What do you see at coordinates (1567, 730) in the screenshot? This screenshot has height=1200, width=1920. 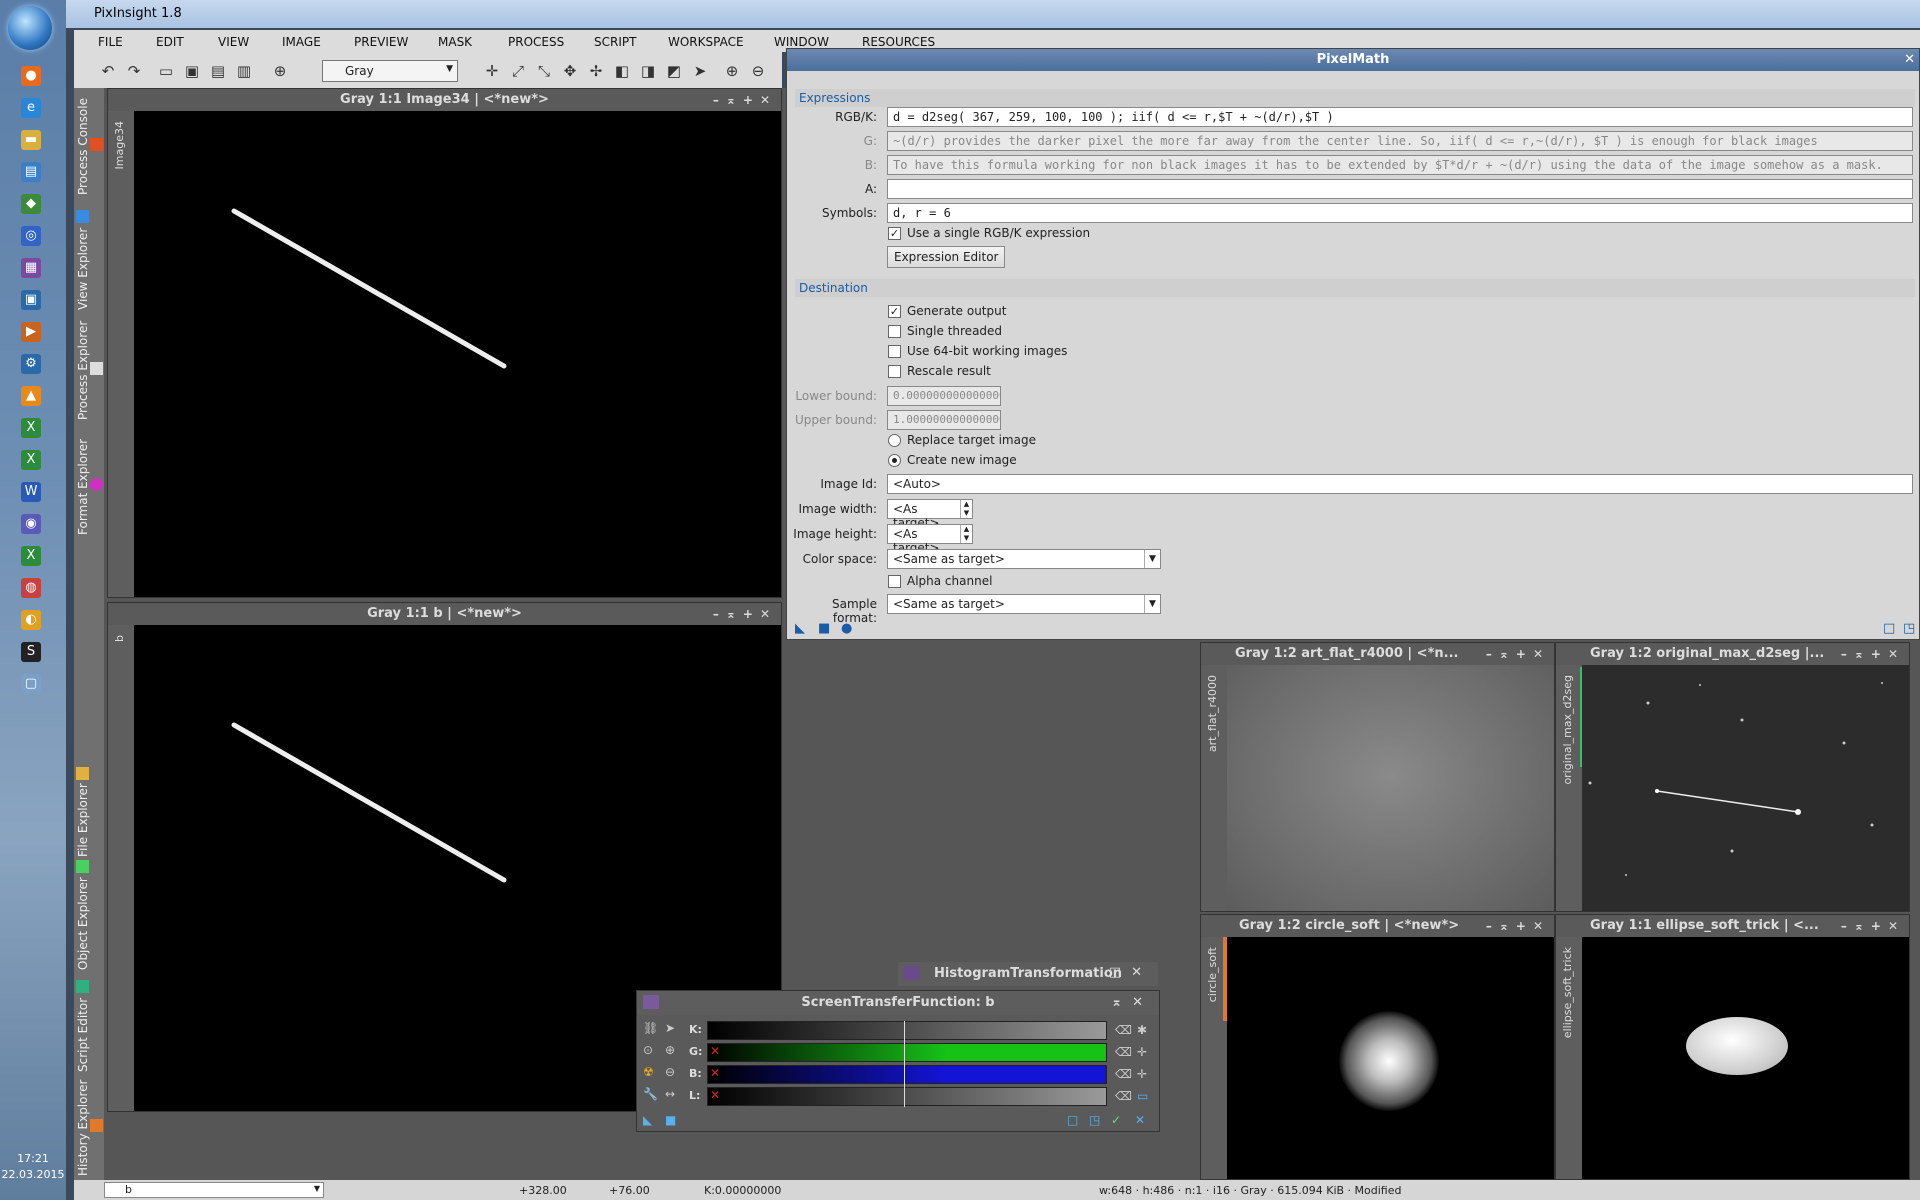 I see `view-id-label: original_max_d2seg` at bounding box center [1567, 730].